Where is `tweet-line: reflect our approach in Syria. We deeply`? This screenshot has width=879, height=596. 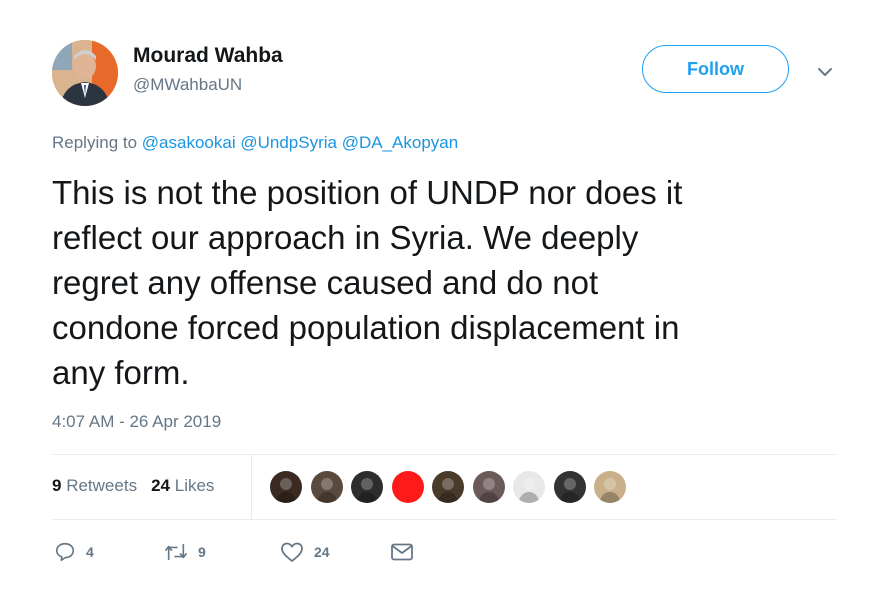 tweet-line: reflect our approach in Syria. We deeply is located at coordinates (345, 237).